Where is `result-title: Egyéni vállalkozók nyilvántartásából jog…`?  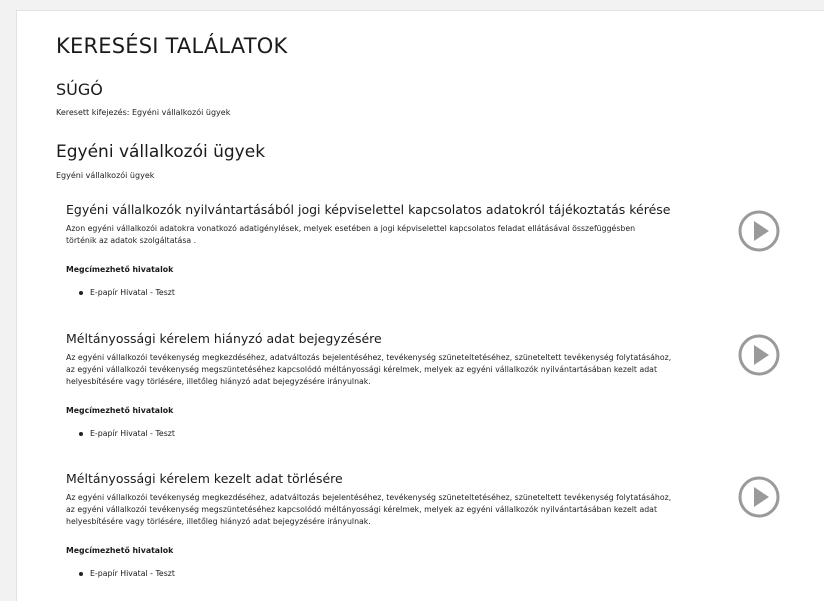
result-title: Egyéni vállalkozók nyilvántartásából jog… is located at coordinates (441, 209).